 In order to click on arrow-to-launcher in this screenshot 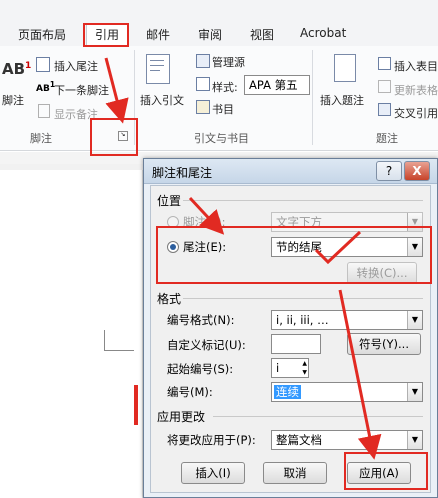, I will do `click(116, 90)`.